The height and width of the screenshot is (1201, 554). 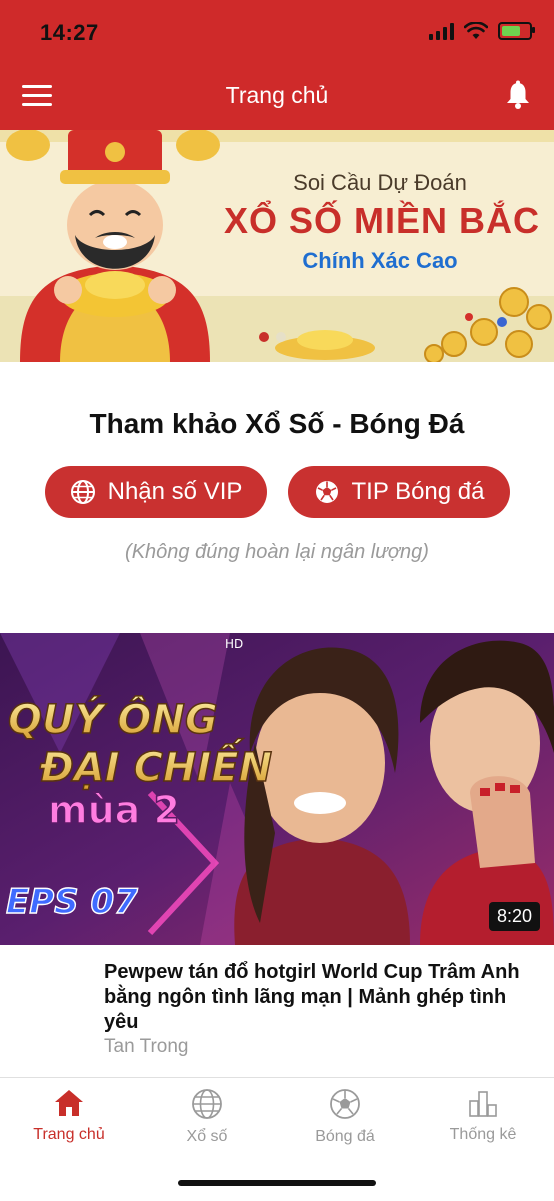 I want to click on svg-text: EPS 07, so click(x=72, y=902).